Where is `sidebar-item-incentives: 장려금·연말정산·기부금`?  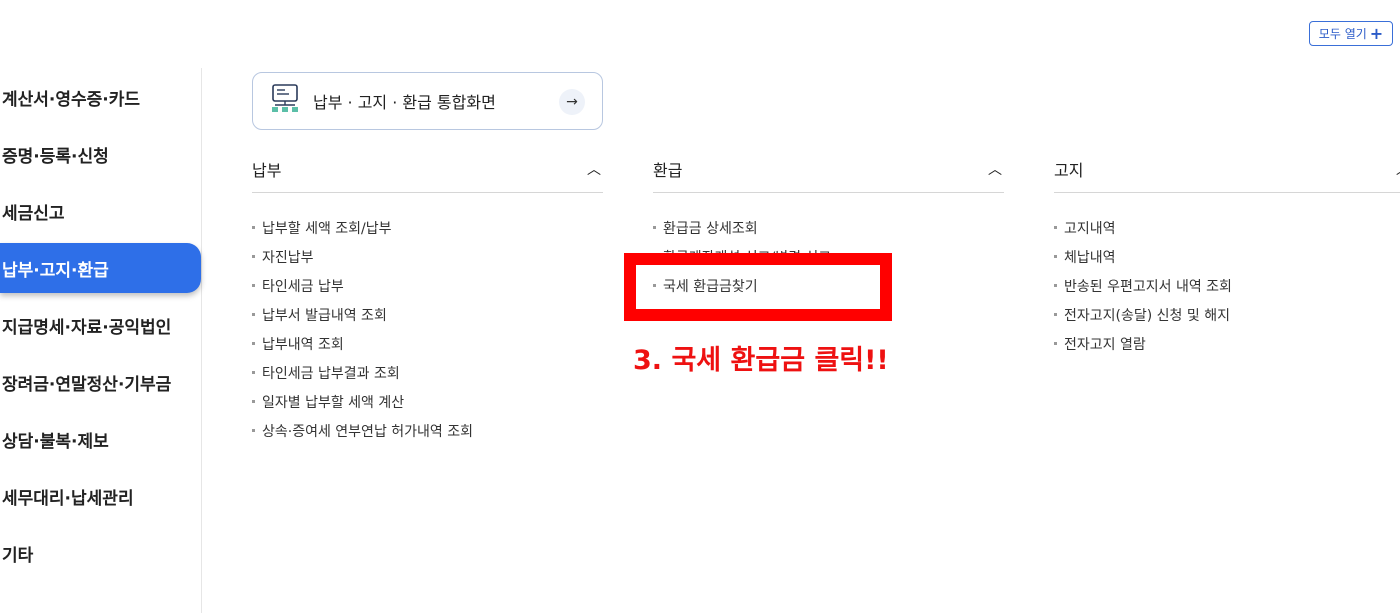
sidebar-item-incentives: 장려금·연말정산·기부금 is located at coordinates (100, 382).